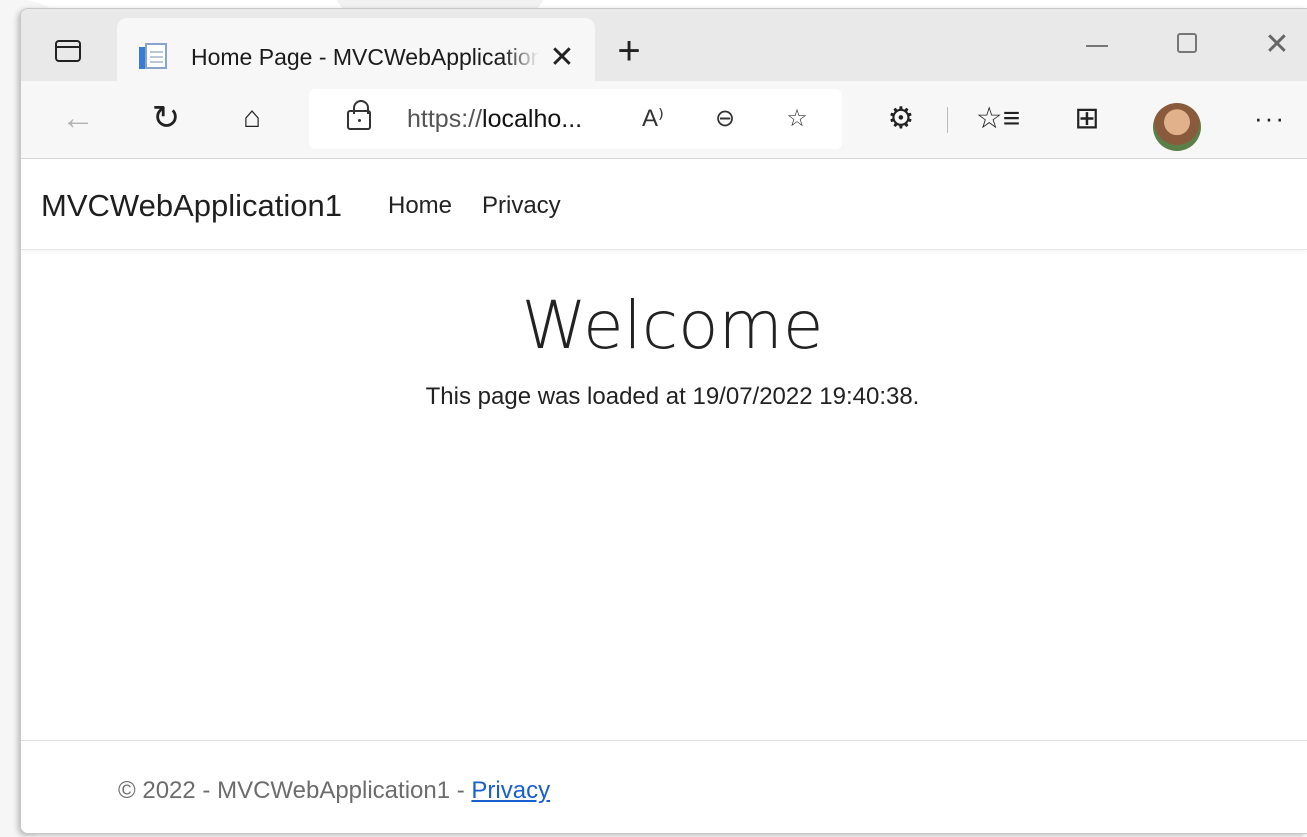 The width and height of the screenshot is (1307, 837). What do you see at coordinates (1097, 45) in the screenshot?
I see `minimize-icon` at bounding box center [1097, 45].